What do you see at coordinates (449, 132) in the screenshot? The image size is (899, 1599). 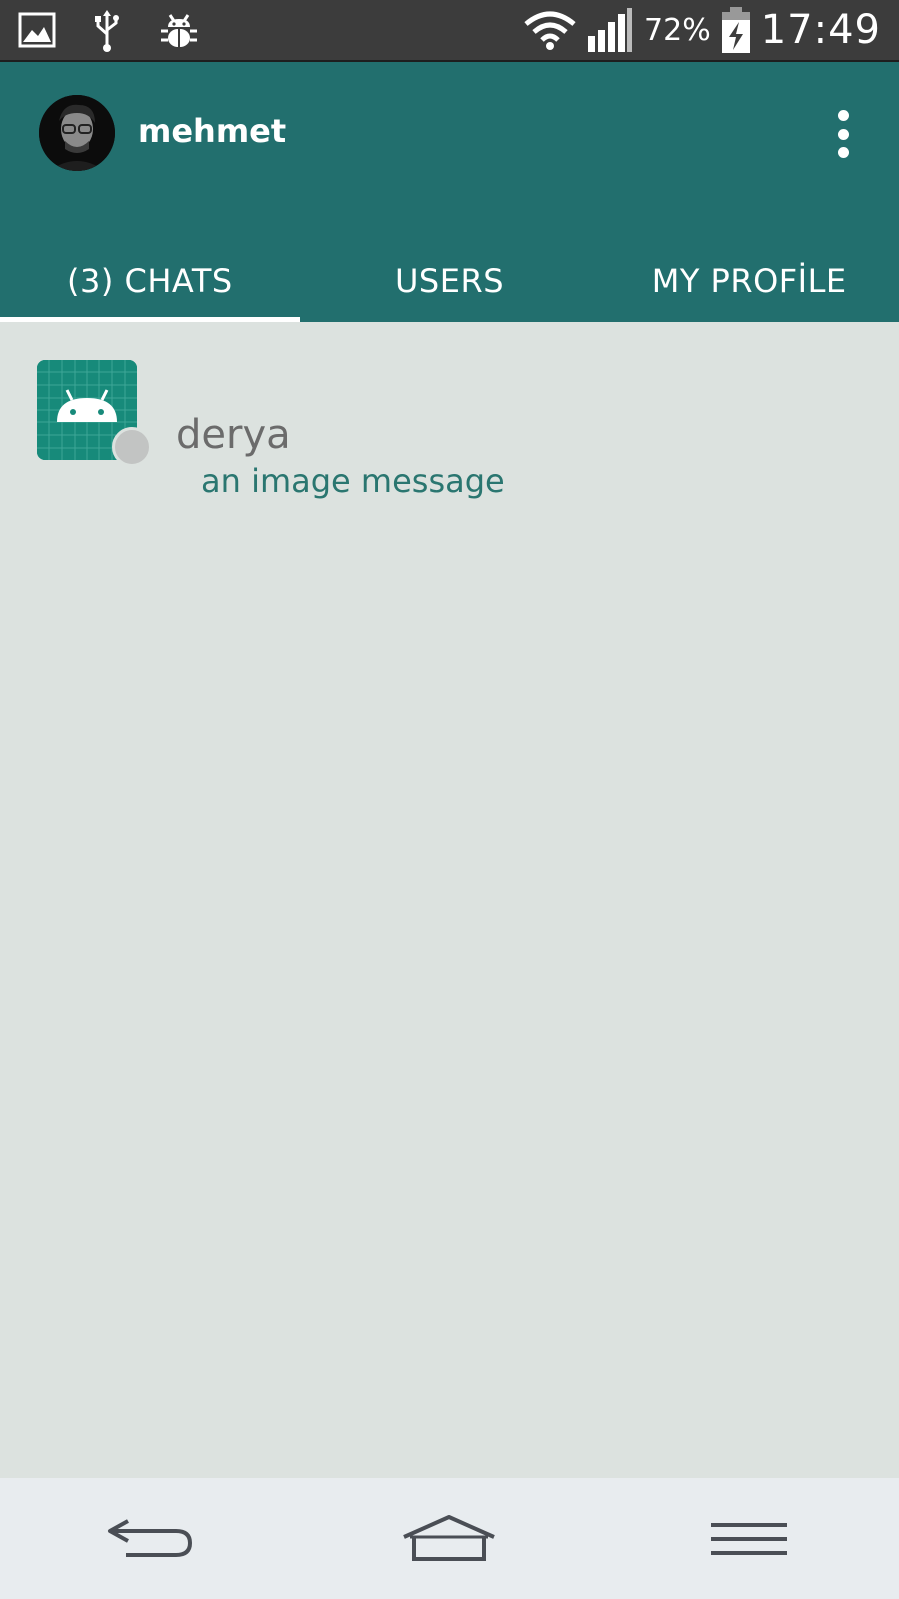 I see `toolbar: mehmet` at bounding box center [449, 132].